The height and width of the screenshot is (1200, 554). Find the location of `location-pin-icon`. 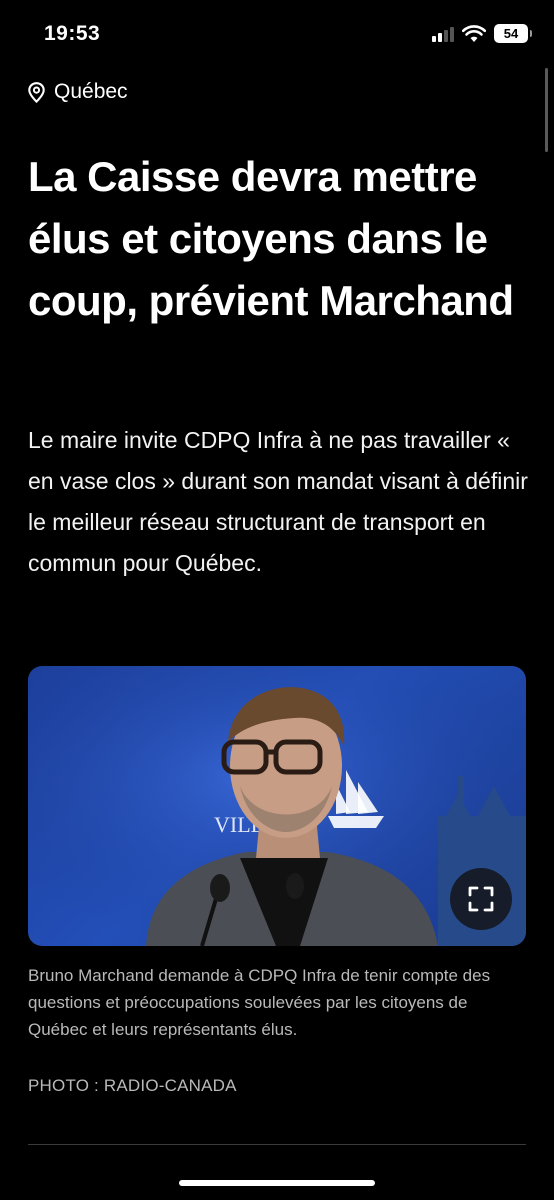

location-pin-icon is located at coordinates (36, 92).